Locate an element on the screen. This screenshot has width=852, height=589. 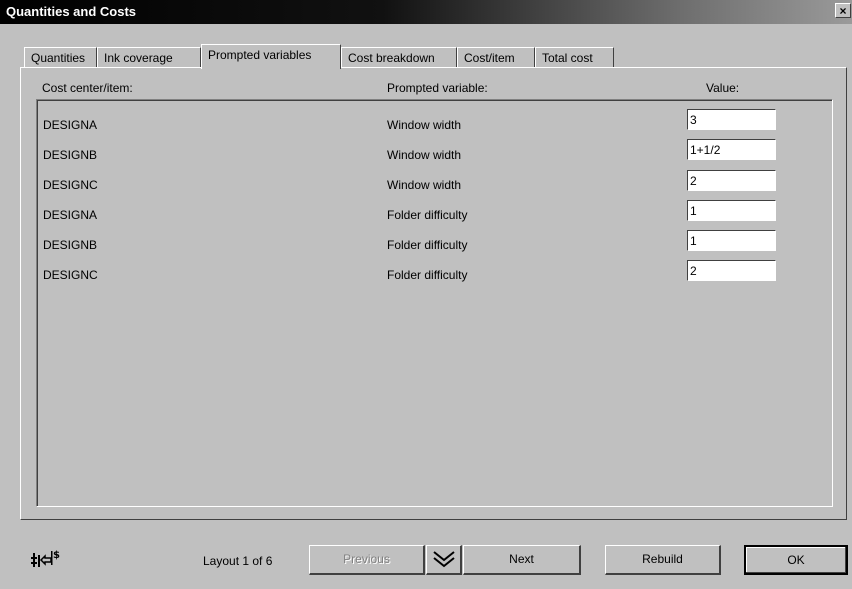
tab-label: Quantities is located at coordinates (58, 58).